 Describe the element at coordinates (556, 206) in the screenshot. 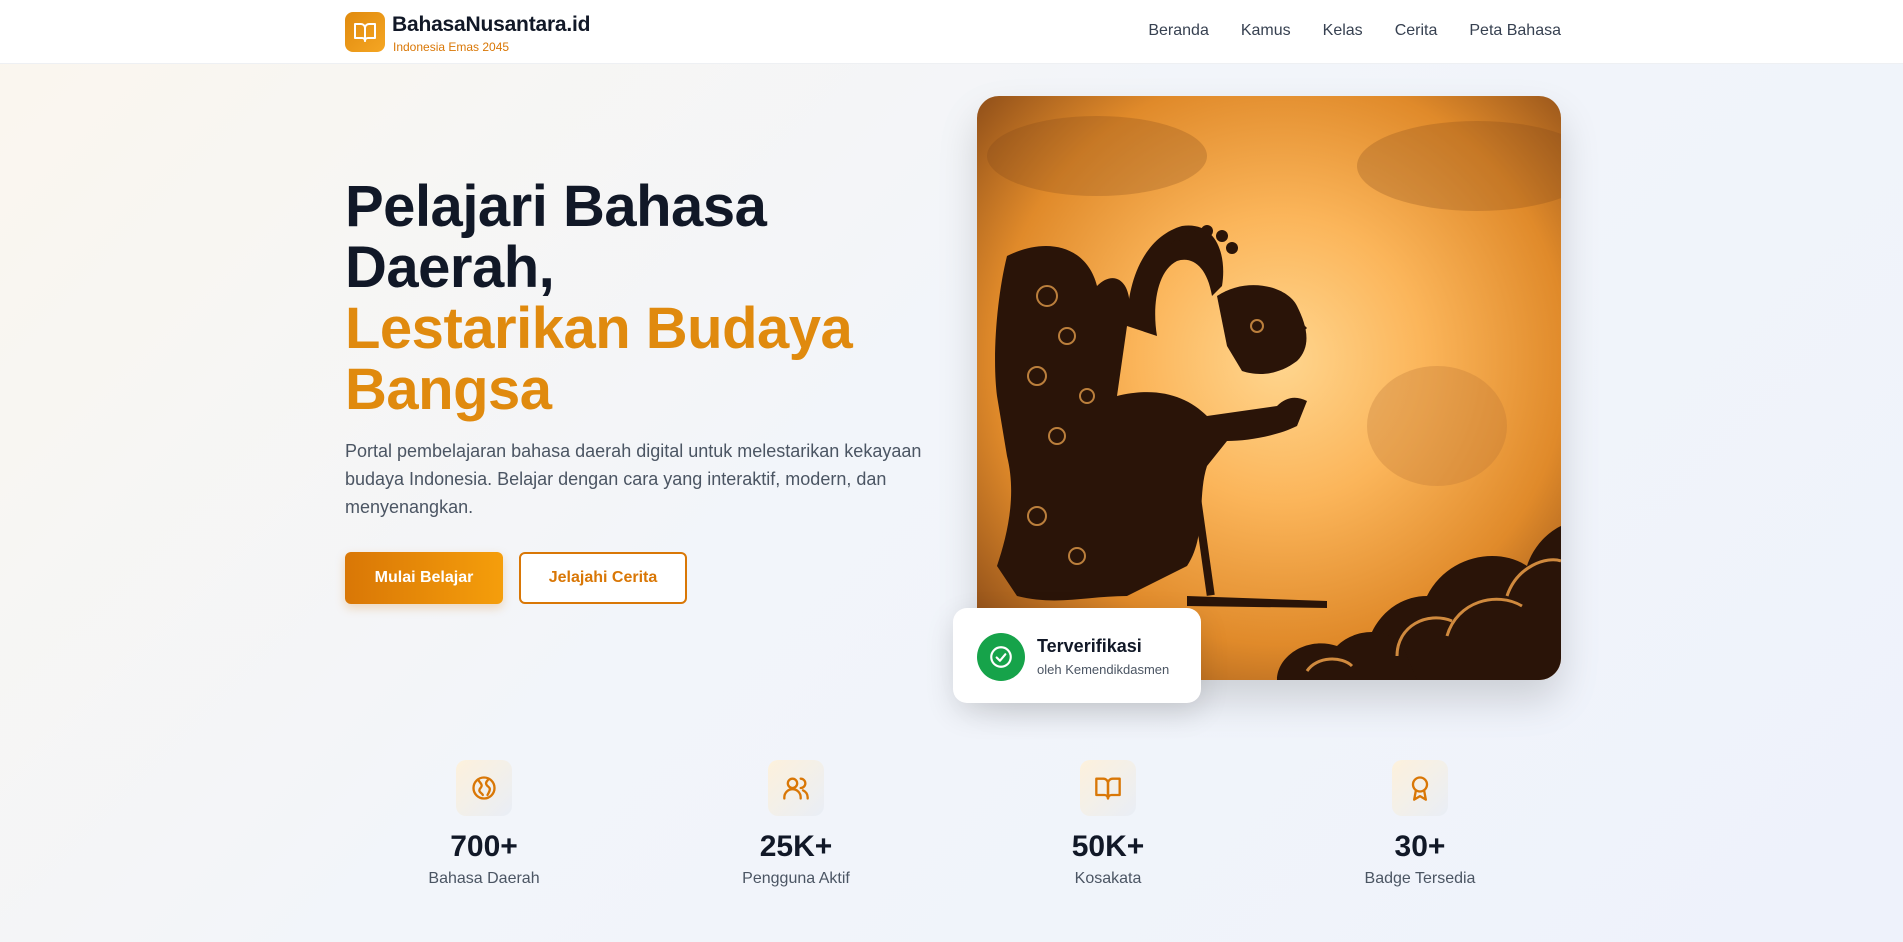

I see `hero-title-line1: Pelajari Bahasa` at that location.